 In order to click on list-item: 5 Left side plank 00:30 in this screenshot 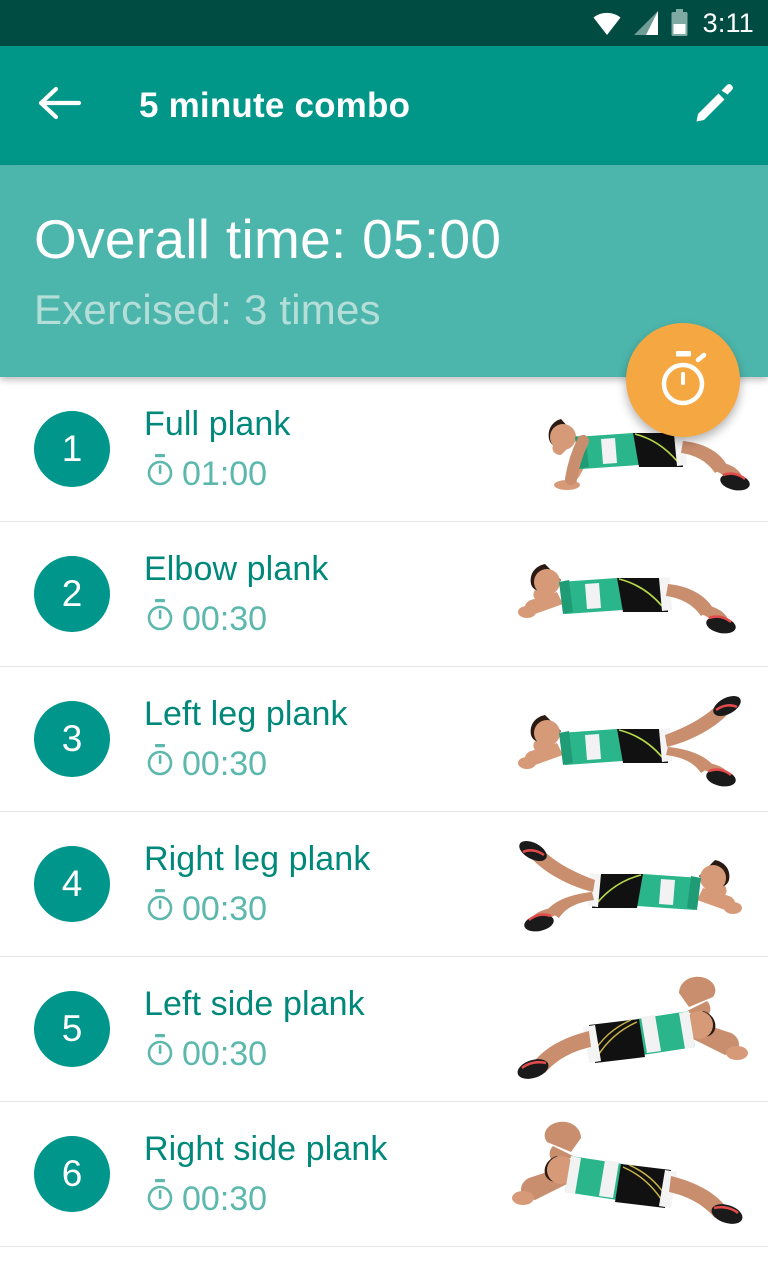, I will do `click(384, 1029)`.